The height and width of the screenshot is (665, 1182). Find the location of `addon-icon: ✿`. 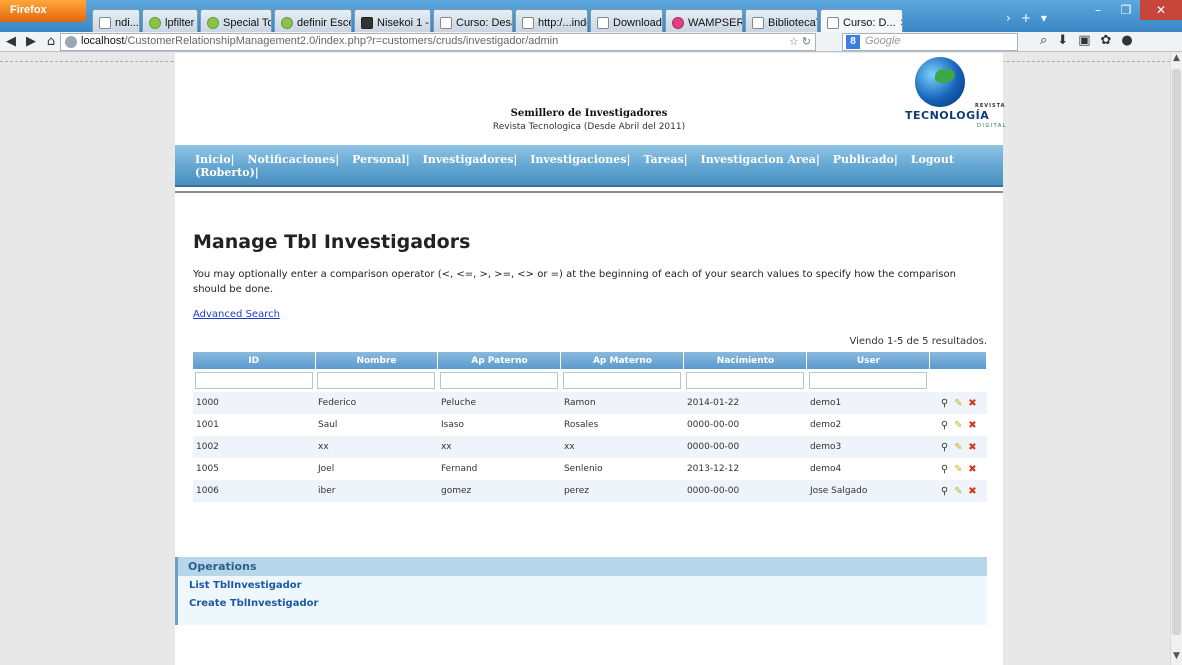

addon-icon: ✿ is located at coordinates (1105, 40).